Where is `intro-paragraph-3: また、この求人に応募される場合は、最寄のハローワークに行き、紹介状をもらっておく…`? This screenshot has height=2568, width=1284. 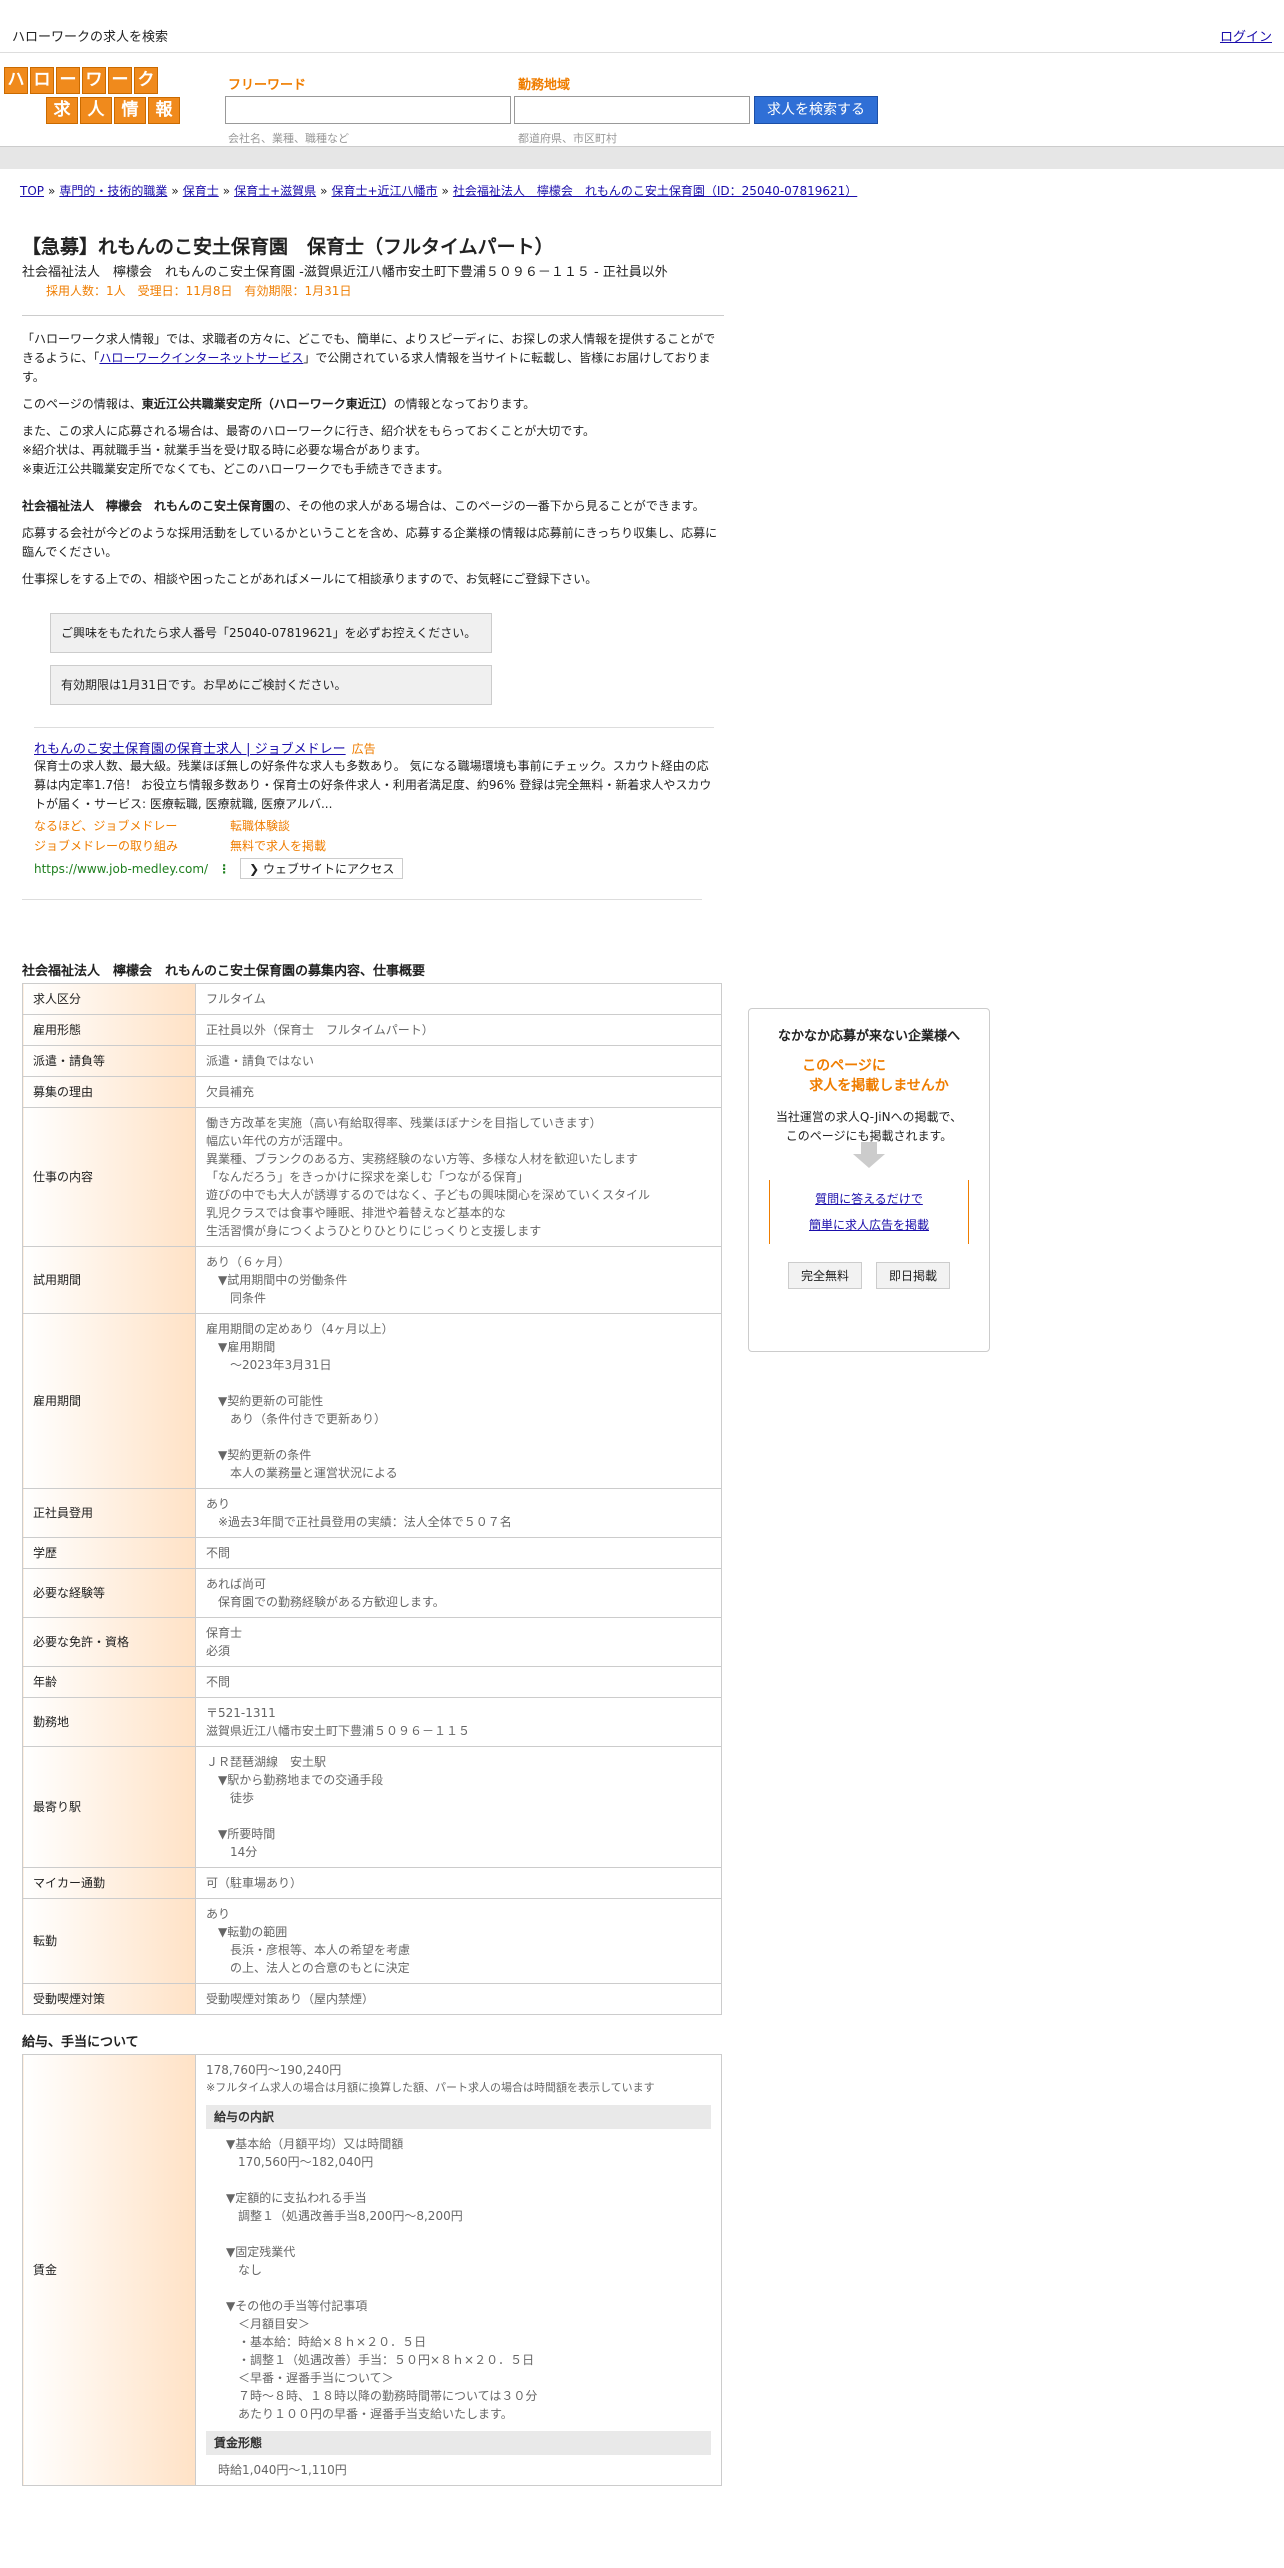
intro-paragraph-3: また、この求人に応募される場合は、最寄のハローワークに行き、紹介状をもらっておく… is located at coordinates (309, 450).